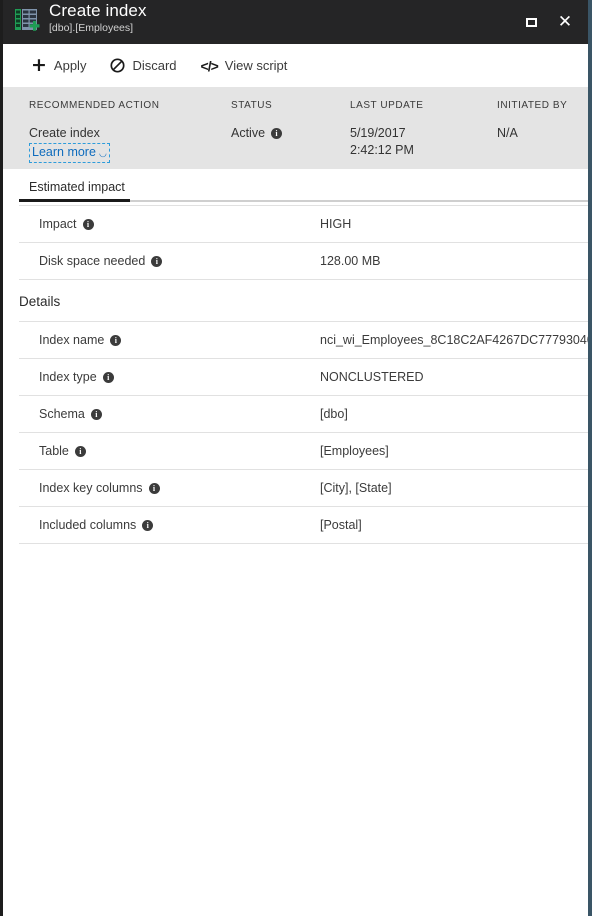 The width and height of the screenshot is (592, 916). I want to click on tab-active-indicator, so click(74, 200).